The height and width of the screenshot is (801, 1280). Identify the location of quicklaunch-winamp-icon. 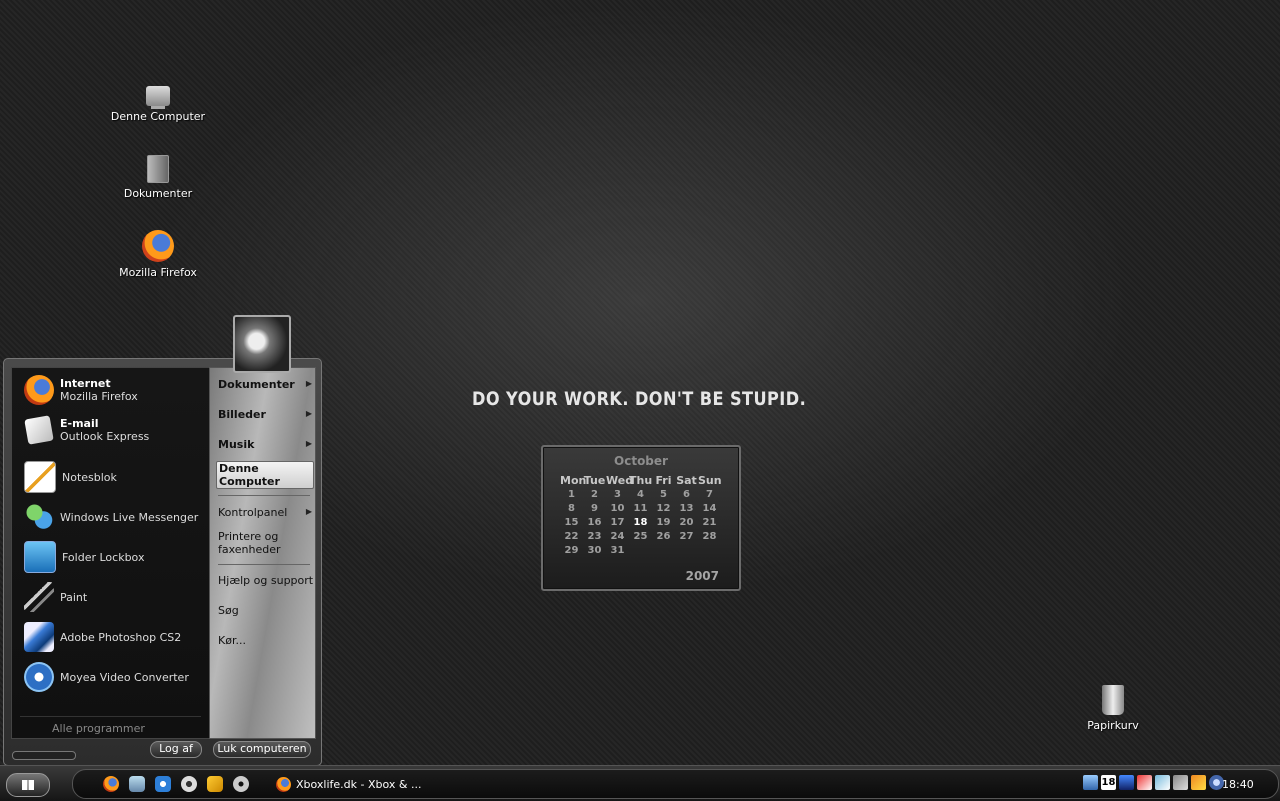
(215, 784).